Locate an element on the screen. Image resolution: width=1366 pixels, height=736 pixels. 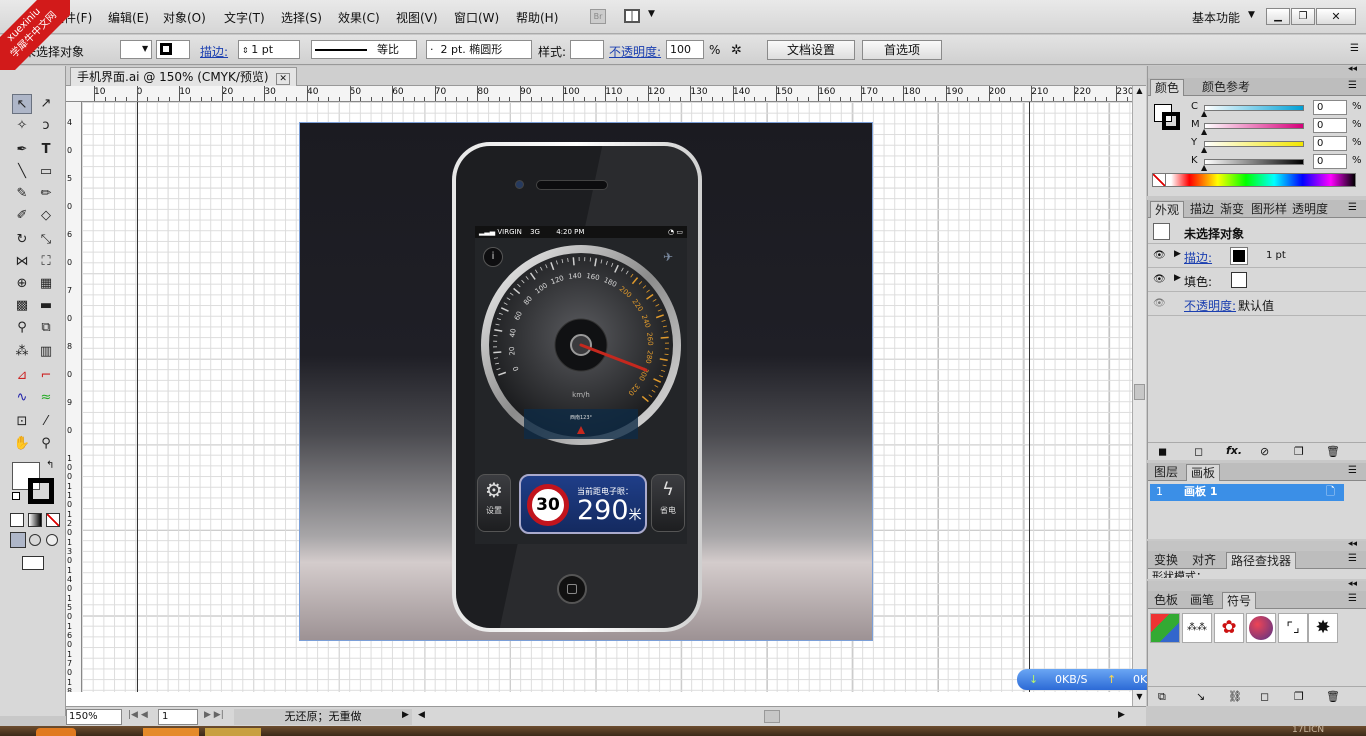
scroll-down-icon: ▼ is located at coordinates (1139, 699).